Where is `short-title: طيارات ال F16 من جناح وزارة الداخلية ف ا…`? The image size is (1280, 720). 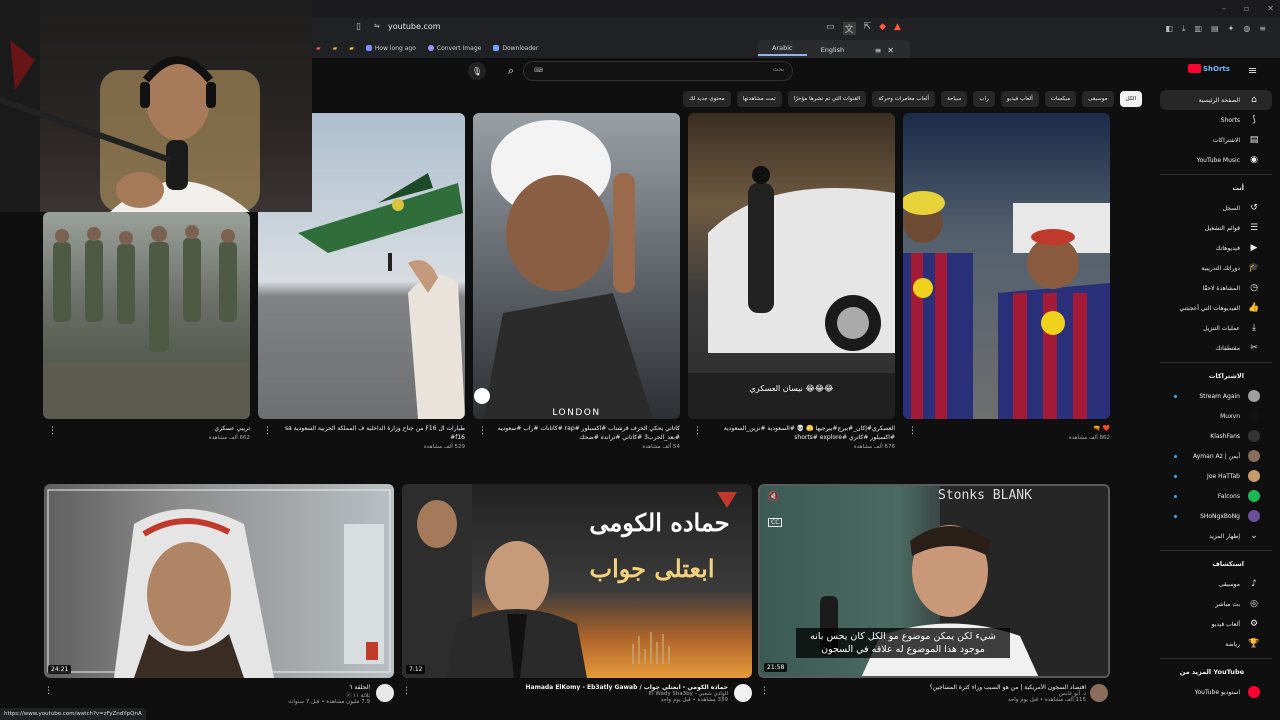 short-title: طيارات ال F16 من جناح وزارة الداخلية ف ا… is located at coordinates (367, 433).